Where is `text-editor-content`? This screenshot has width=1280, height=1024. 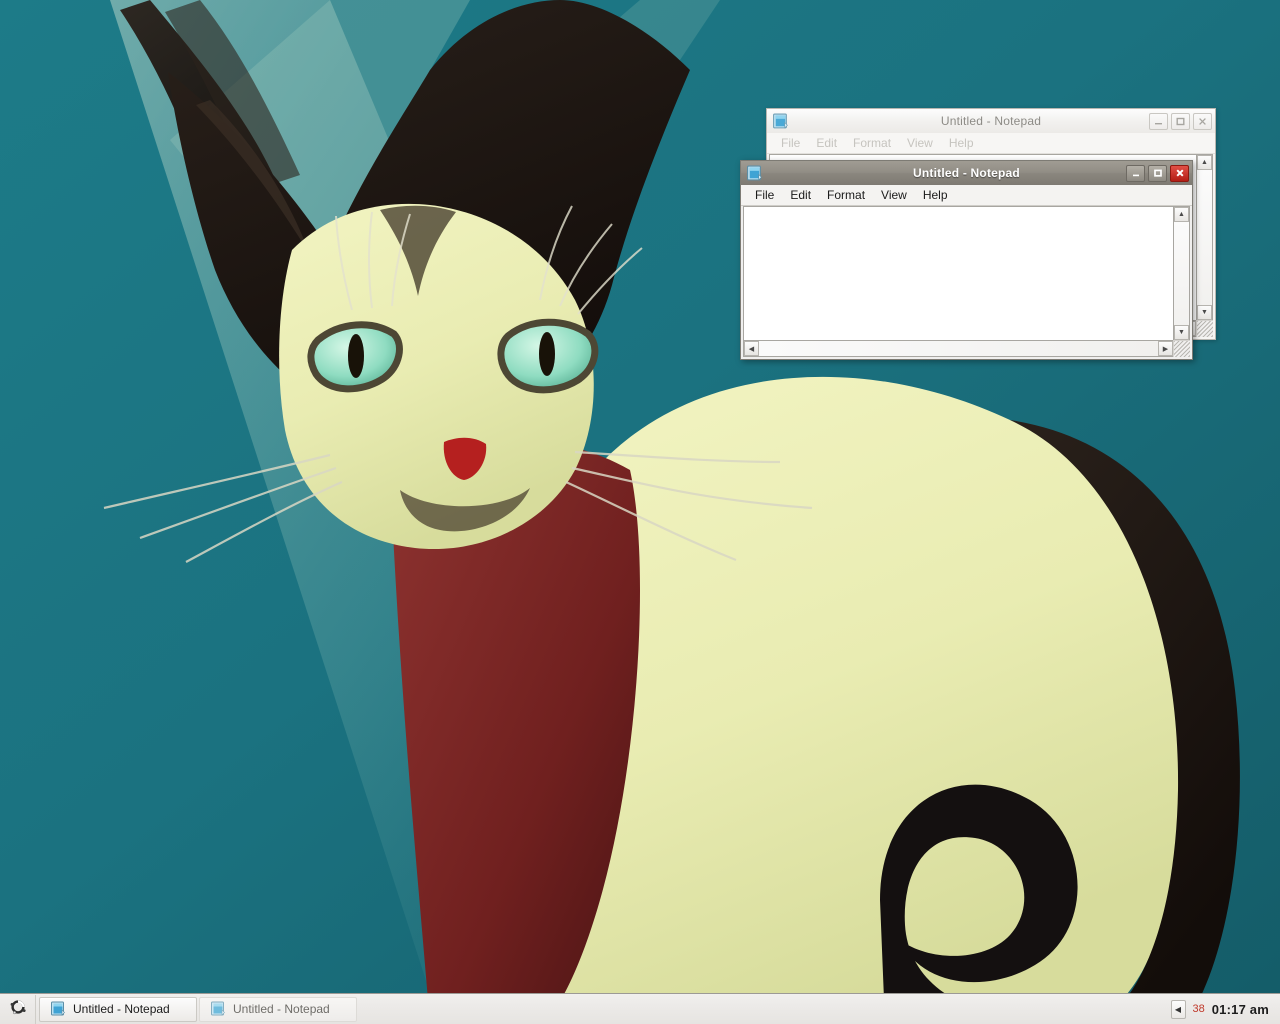
text-editor-content is located at coordinates (958, 273).